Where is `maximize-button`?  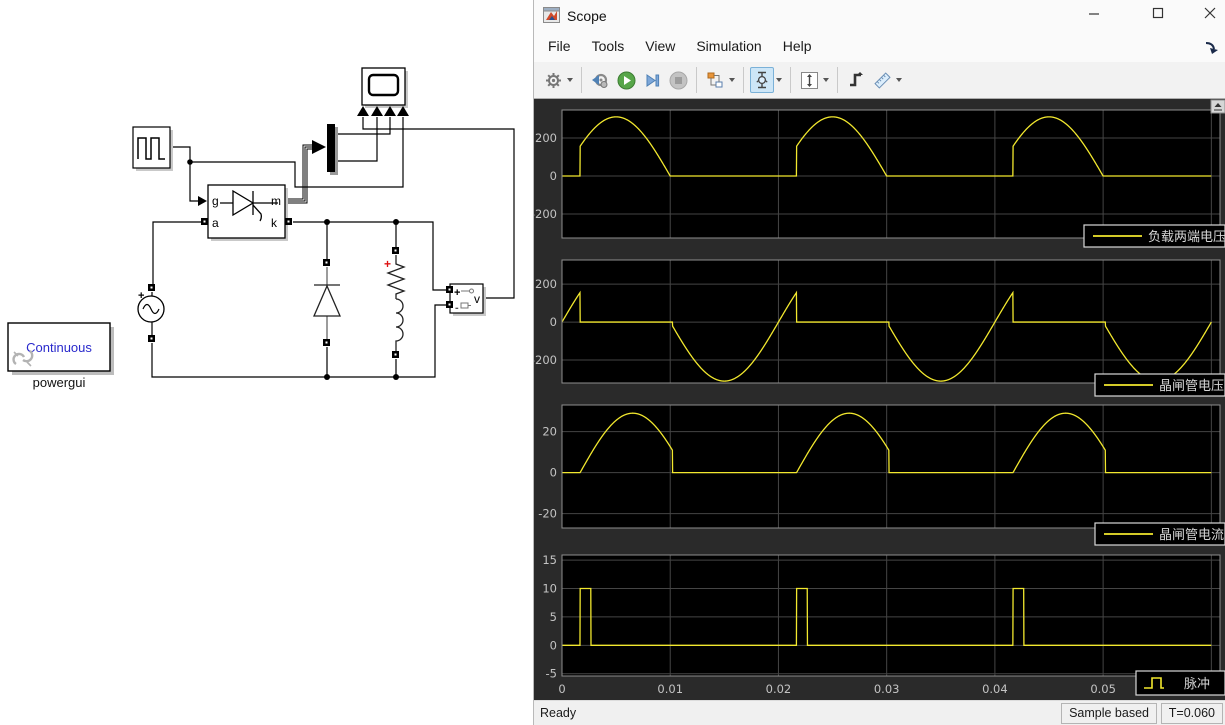 maximize-button is located at coordinates (1158, 17).